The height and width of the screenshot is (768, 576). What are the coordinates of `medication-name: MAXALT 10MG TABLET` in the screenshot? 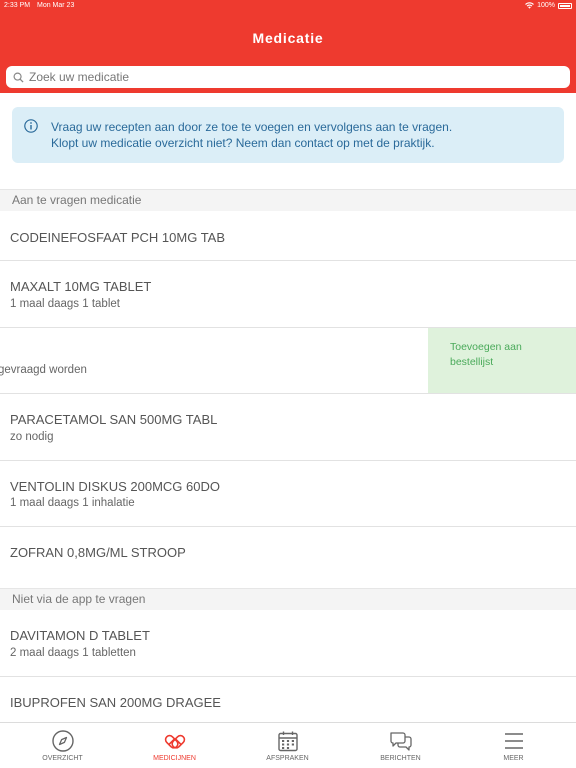 It's located at (81, 286).